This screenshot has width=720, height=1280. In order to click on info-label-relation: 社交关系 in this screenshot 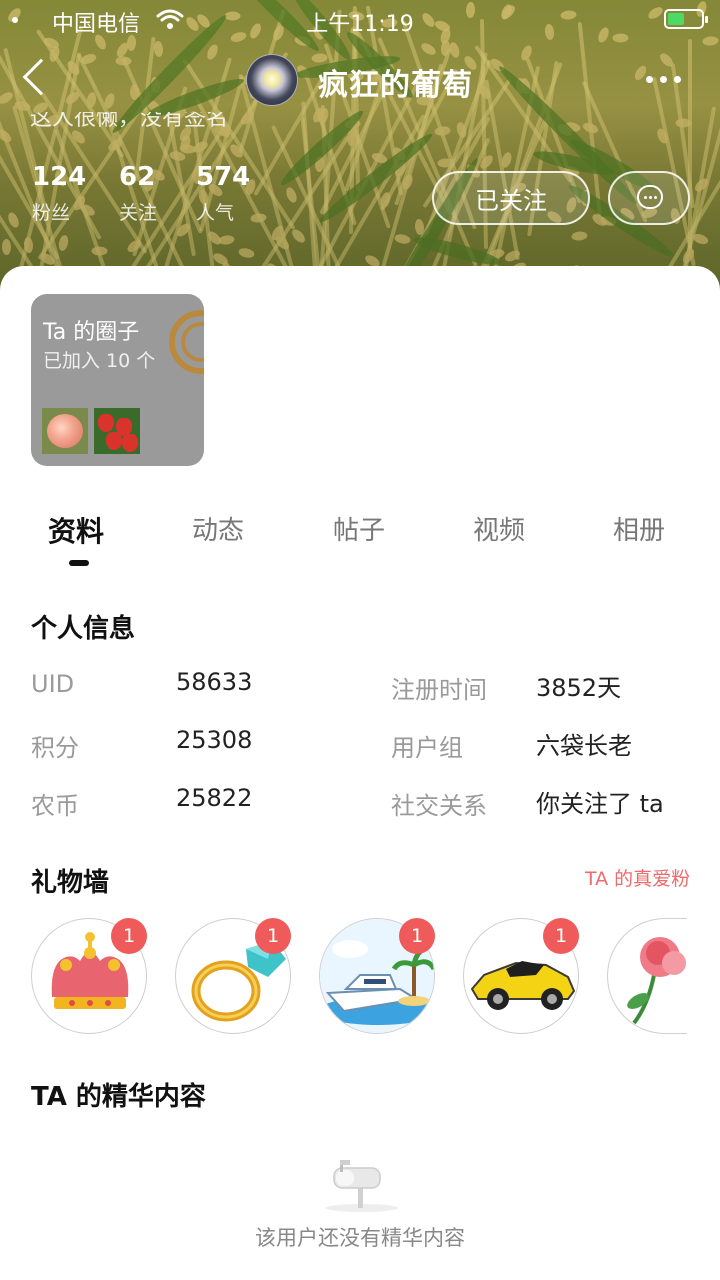, I will do `click(439, 806)`.